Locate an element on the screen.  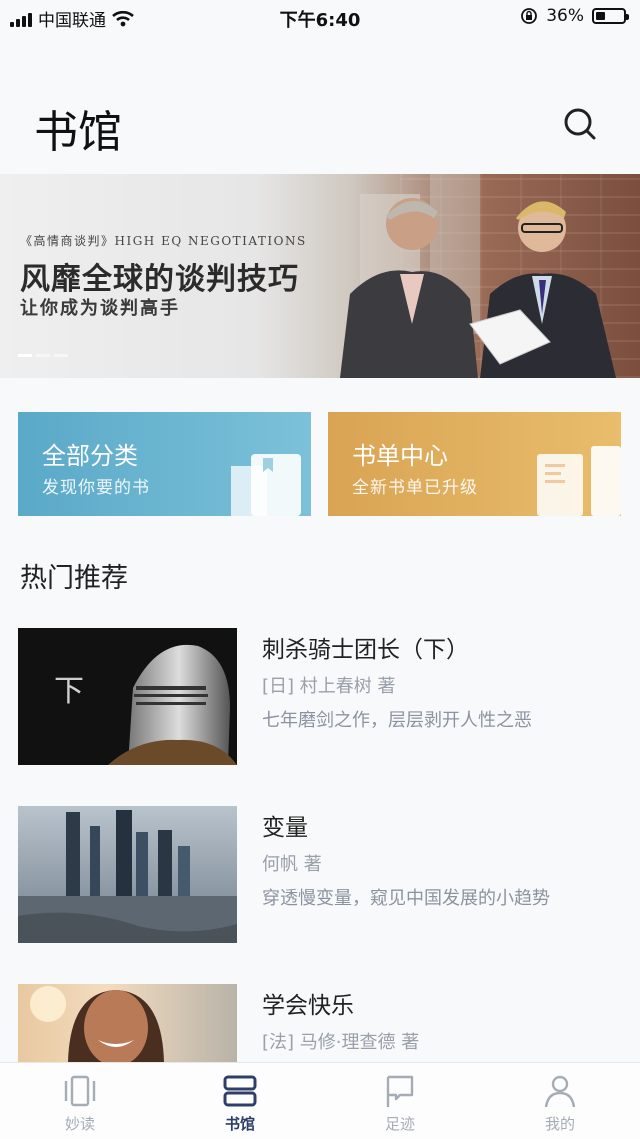
tab-label: 足迹 is located at coordinates (399, 1124).